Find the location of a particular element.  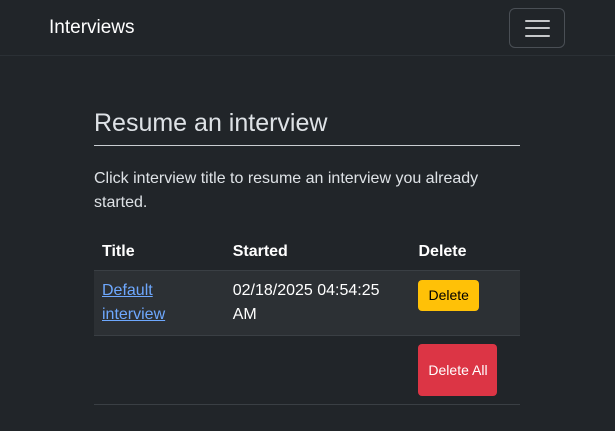

interview-started-cell: 02/18/2025 04:54:25 AM is located at coordinates (317, 303).